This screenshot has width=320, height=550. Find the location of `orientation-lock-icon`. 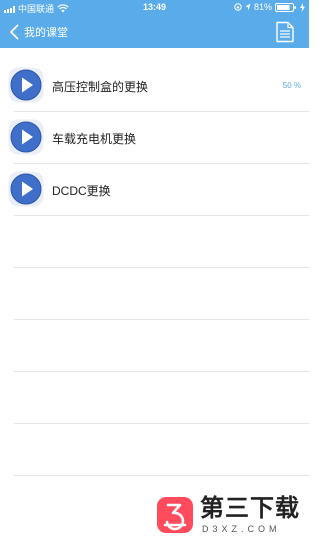

orientation-lock-icon is located at coordinates (238, 7).